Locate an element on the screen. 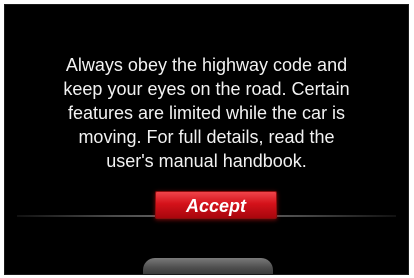 The image size is (414, 278). message-line: moving. For full details, read the is located at coordinates (206, 137).